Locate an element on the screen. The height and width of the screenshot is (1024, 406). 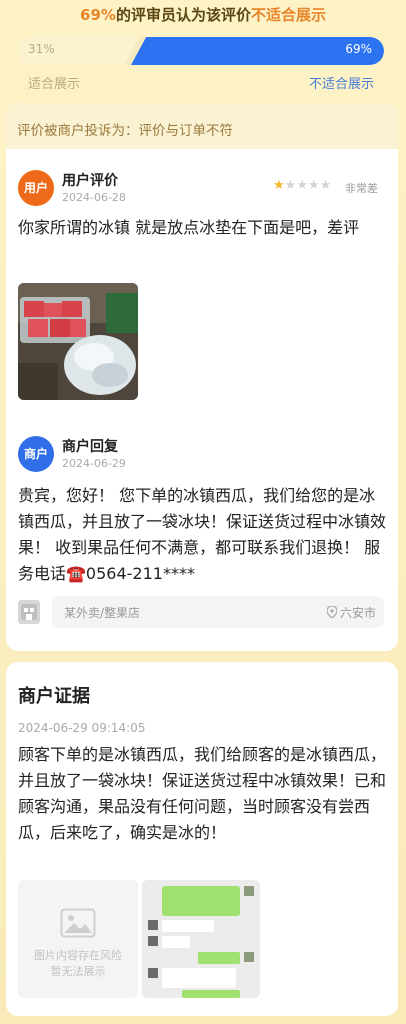
store-location-text: 六安市 is located at coordinates (357, 613).